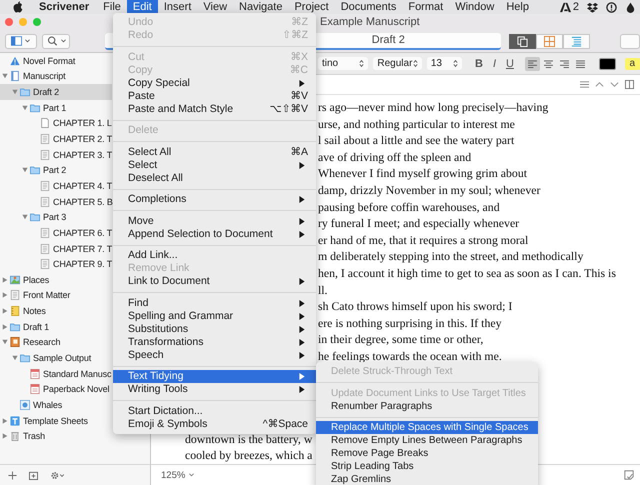  I want to click on binder-item: CHAPTER 4. T, so click(56, 186).